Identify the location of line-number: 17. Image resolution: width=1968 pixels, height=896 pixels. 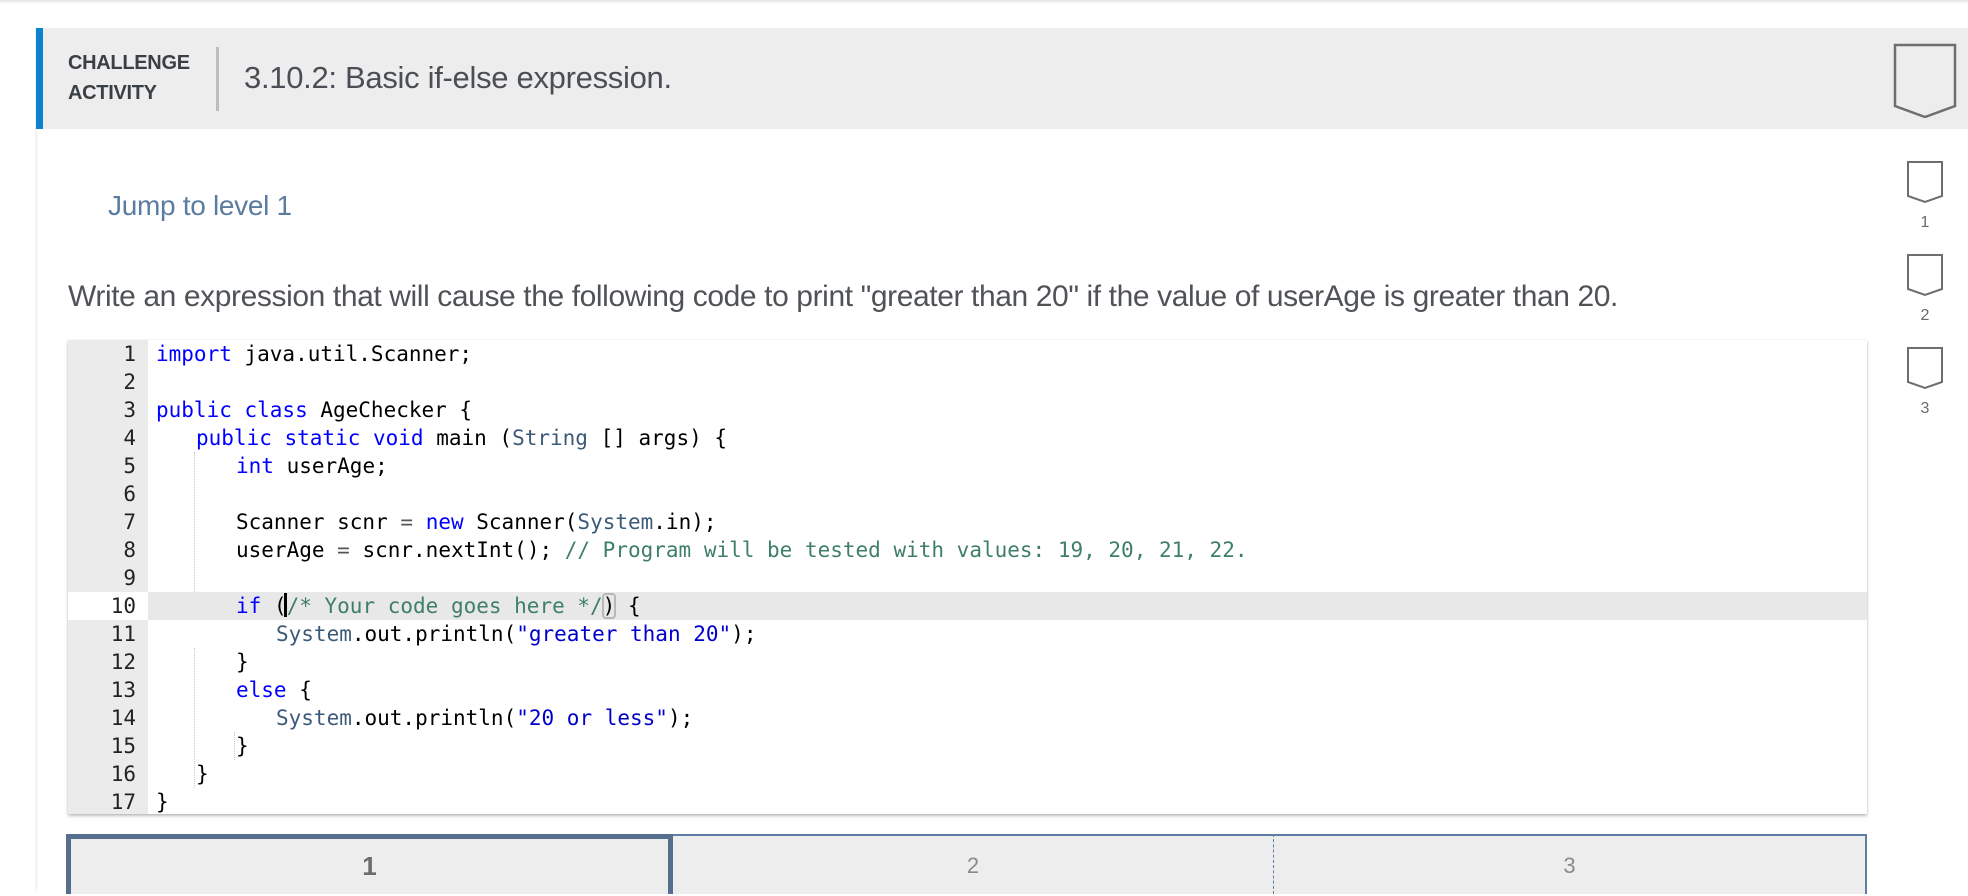
(123, 802).